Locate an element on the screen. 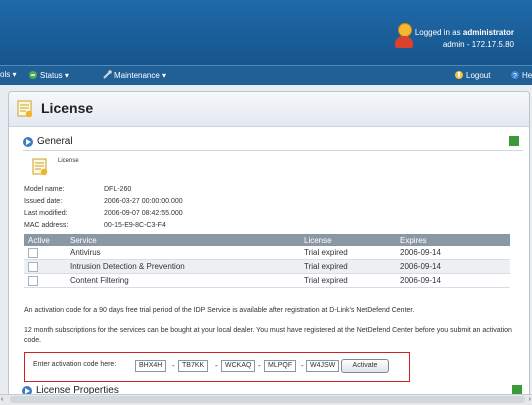 The width and height of the screenshot is (532, 405). menu-tools: ols ▾ is located at coordinates (8, 74).